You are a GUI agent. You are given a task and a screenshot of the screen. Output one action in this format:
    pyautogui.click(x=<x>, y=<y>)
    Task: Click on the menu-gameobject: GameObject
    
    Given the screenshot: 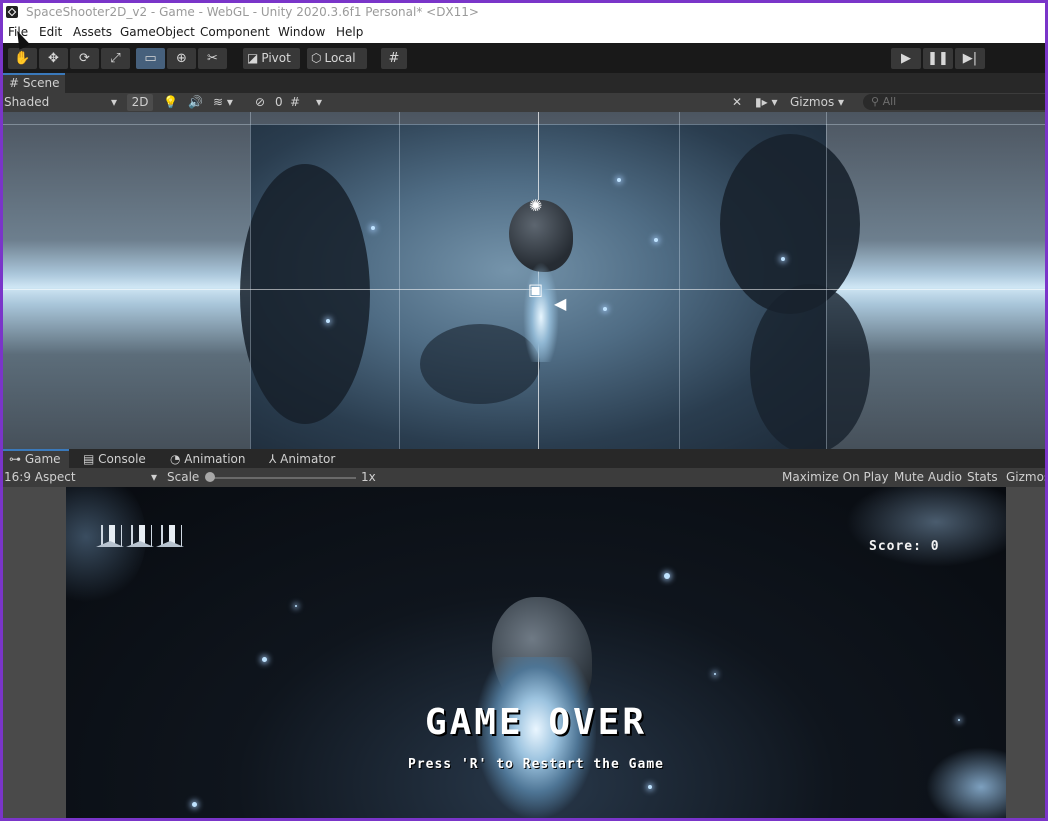 What is the action you would take?
    pyautogui.click(x=157, y=32)
    